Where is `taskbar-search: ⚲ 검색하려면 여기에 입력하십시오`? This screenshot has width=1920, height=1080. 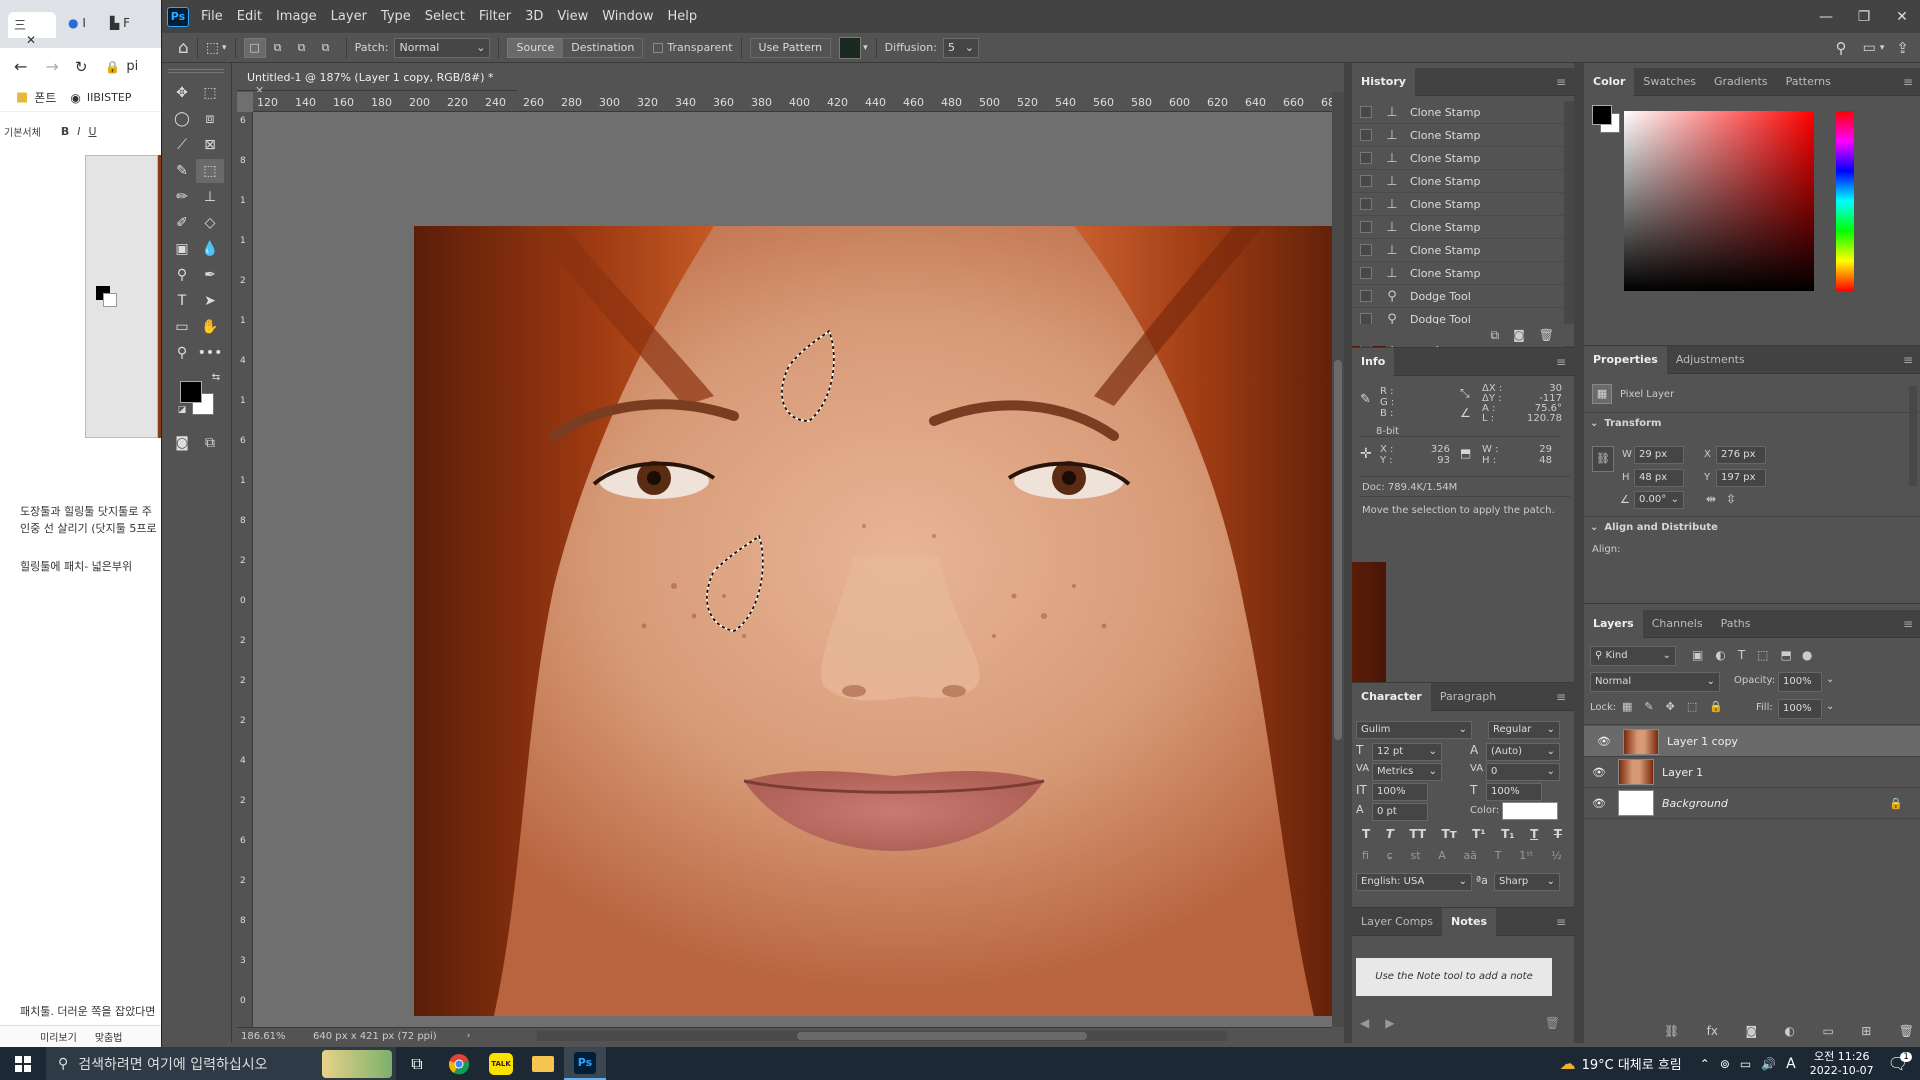 taskbar-search: ⚲ 검색하려면 여기에 입력하십시오 is located at coordinates (221, 1063).